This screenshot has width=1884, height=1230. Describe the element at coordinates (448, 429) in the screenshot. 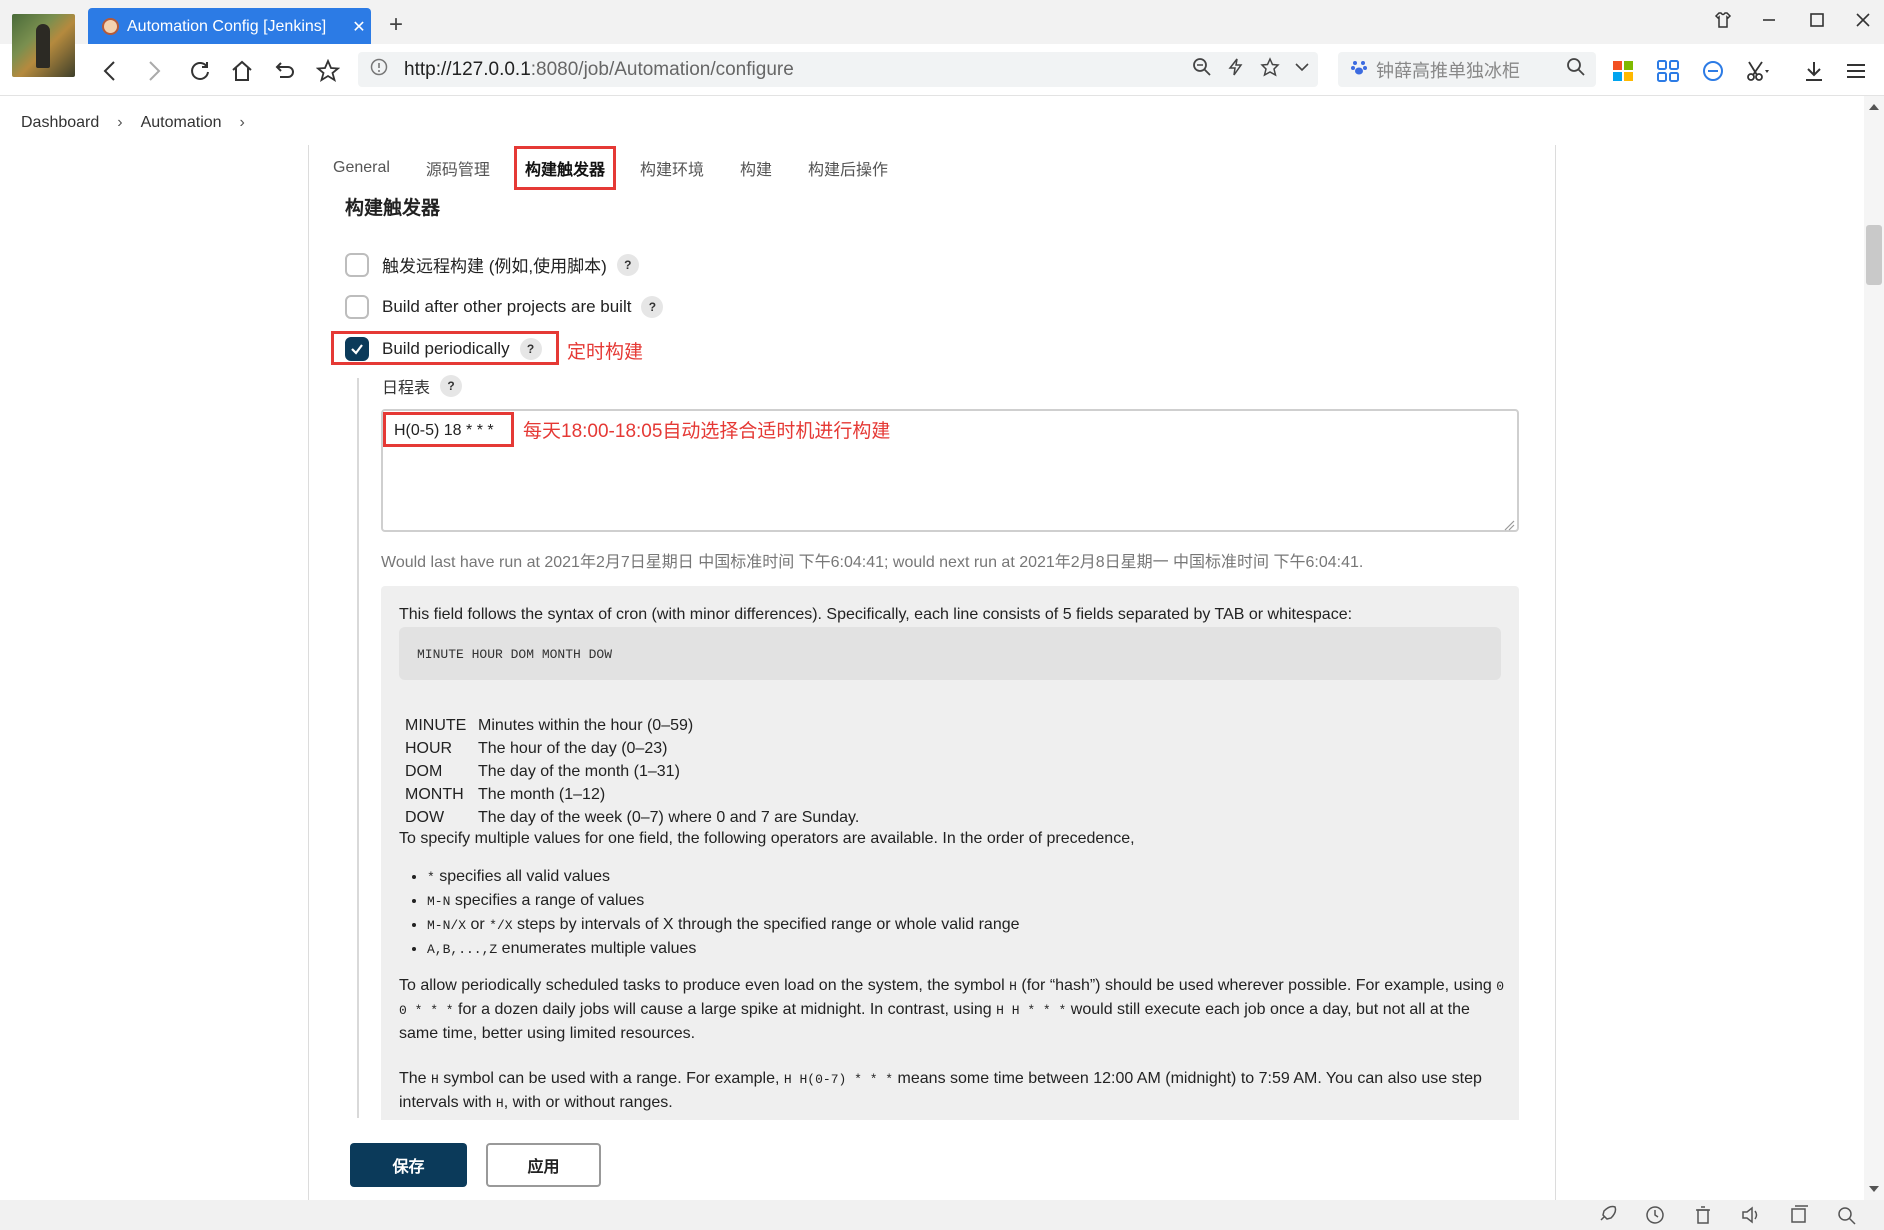

I see `schedule-value: H(0-5) 18 * * *` at that location.